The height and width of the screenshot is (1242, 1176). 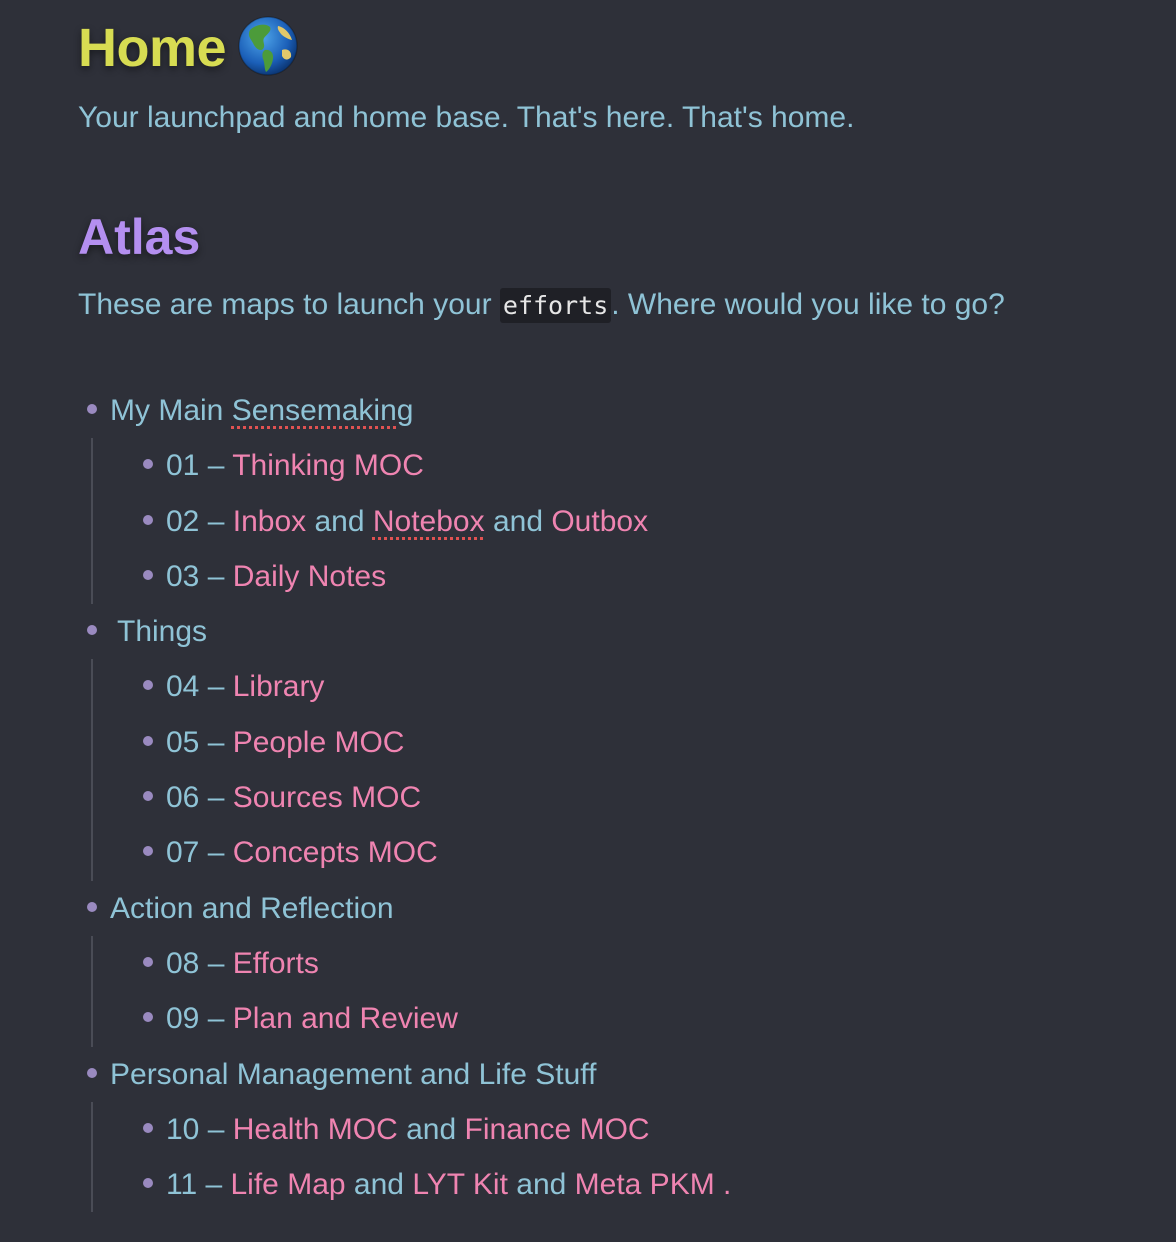 I want to click on group-label: My Main Sensemaking, so click(x=261, y=410).